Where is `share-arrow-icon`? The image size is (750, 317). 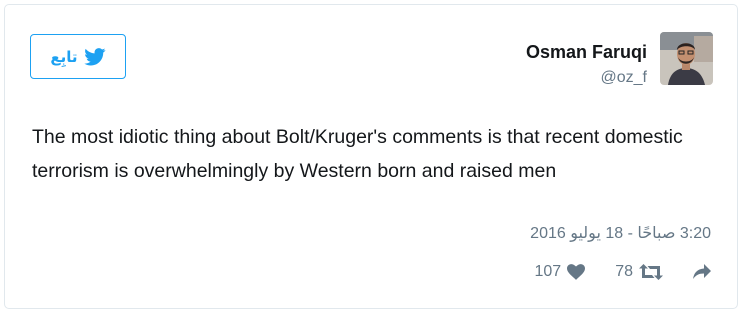
share-arrow-icon is located at coordinates (702, 271).